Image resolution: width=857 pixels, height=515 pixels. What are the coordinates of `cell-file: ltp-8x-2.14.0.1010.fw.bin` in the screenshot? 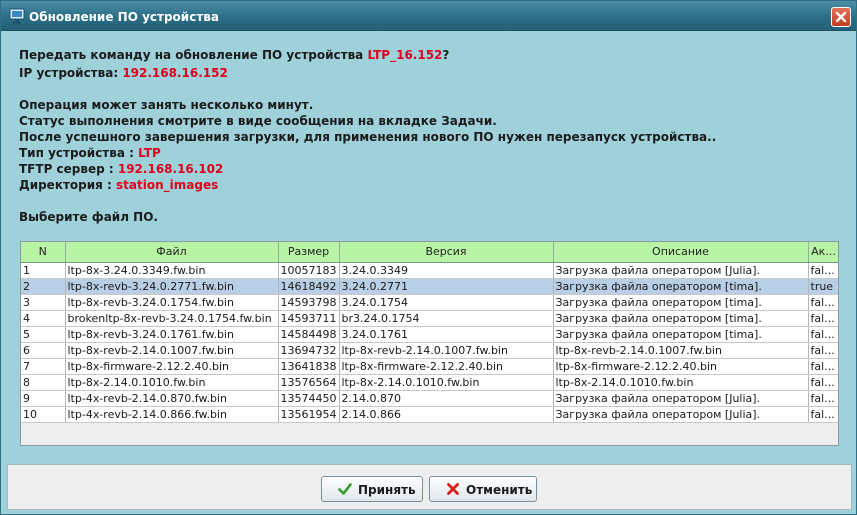 It's located at (172, 382).